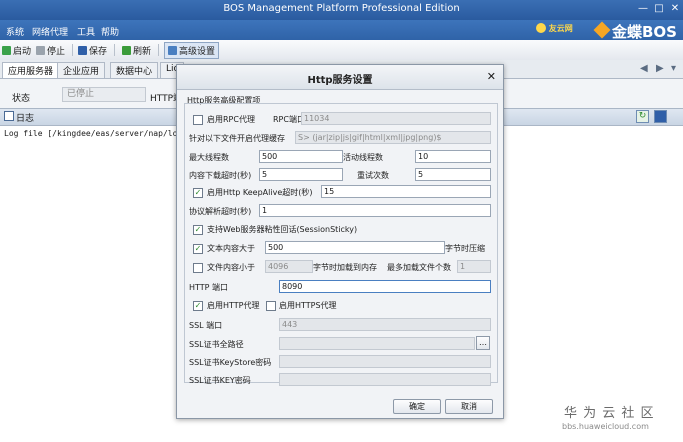 The height and width of the screenshot is (442, 683). What do you see at coordinates (453, 174) in the screenshot?
I see `retry-input: 5` at bounding box center [453, 174].